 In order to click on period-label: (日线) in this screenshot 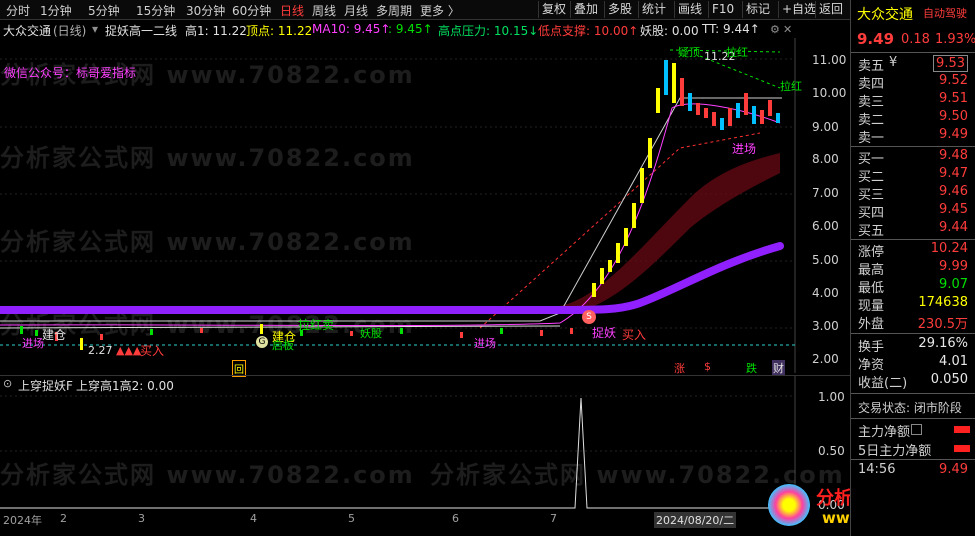, I will do `click(70, 31)`.